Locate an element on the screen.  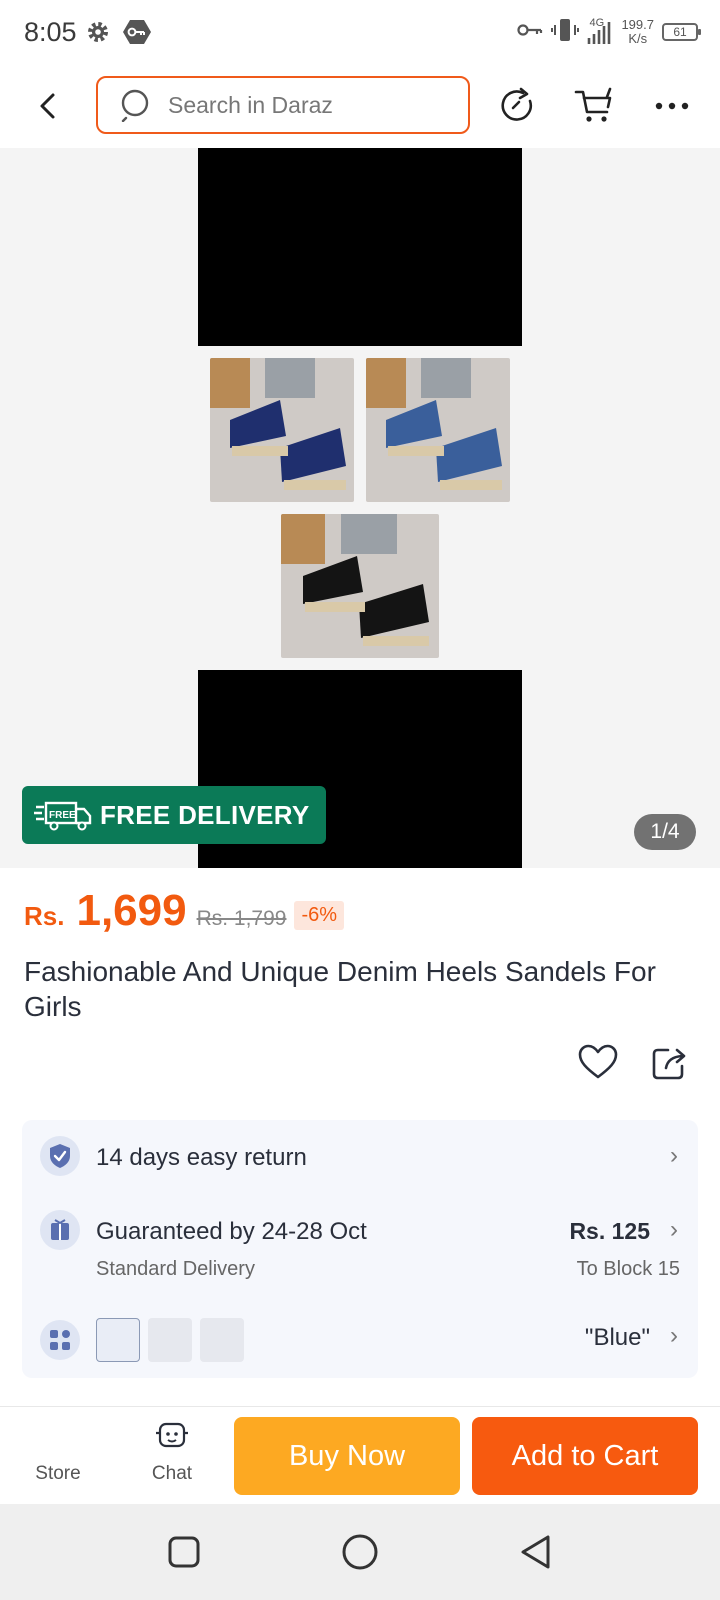
more-button is located at coordinates (672, 106).